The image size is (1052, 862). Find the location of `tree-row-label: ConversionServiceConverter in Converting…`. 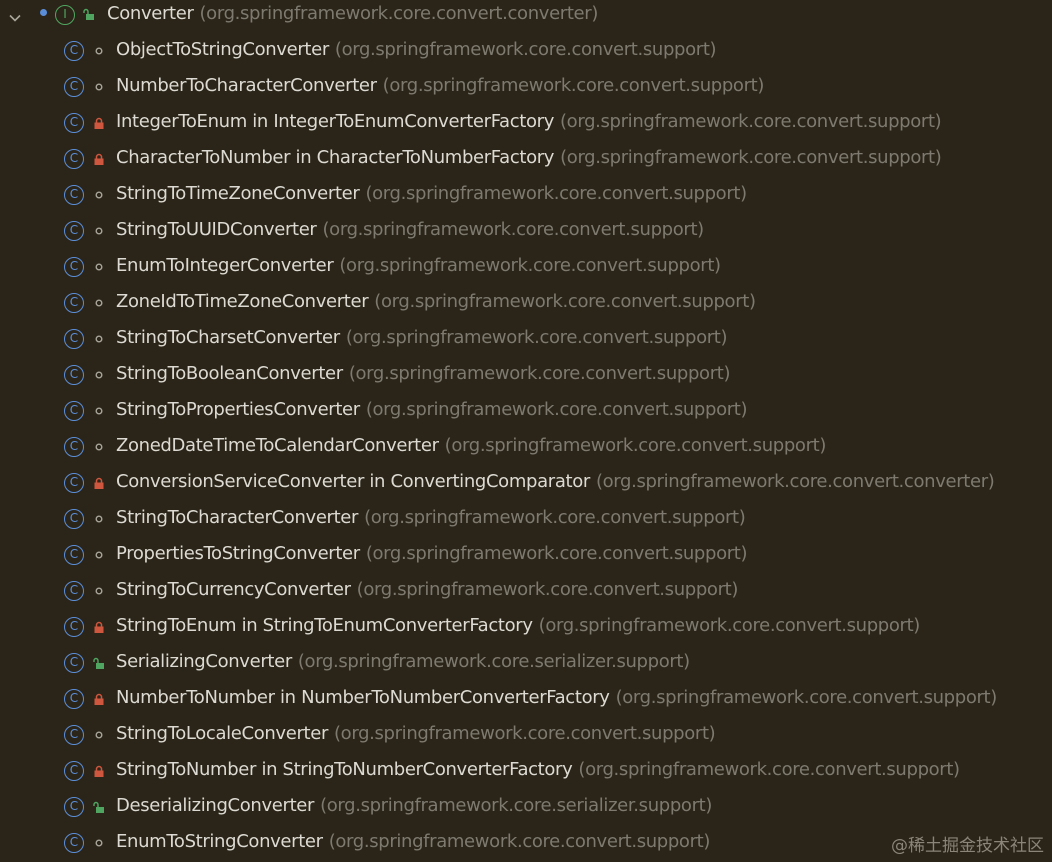

tree-row-label: ConversionServiceConverter in Converting… is located at coordinates (555, 481).